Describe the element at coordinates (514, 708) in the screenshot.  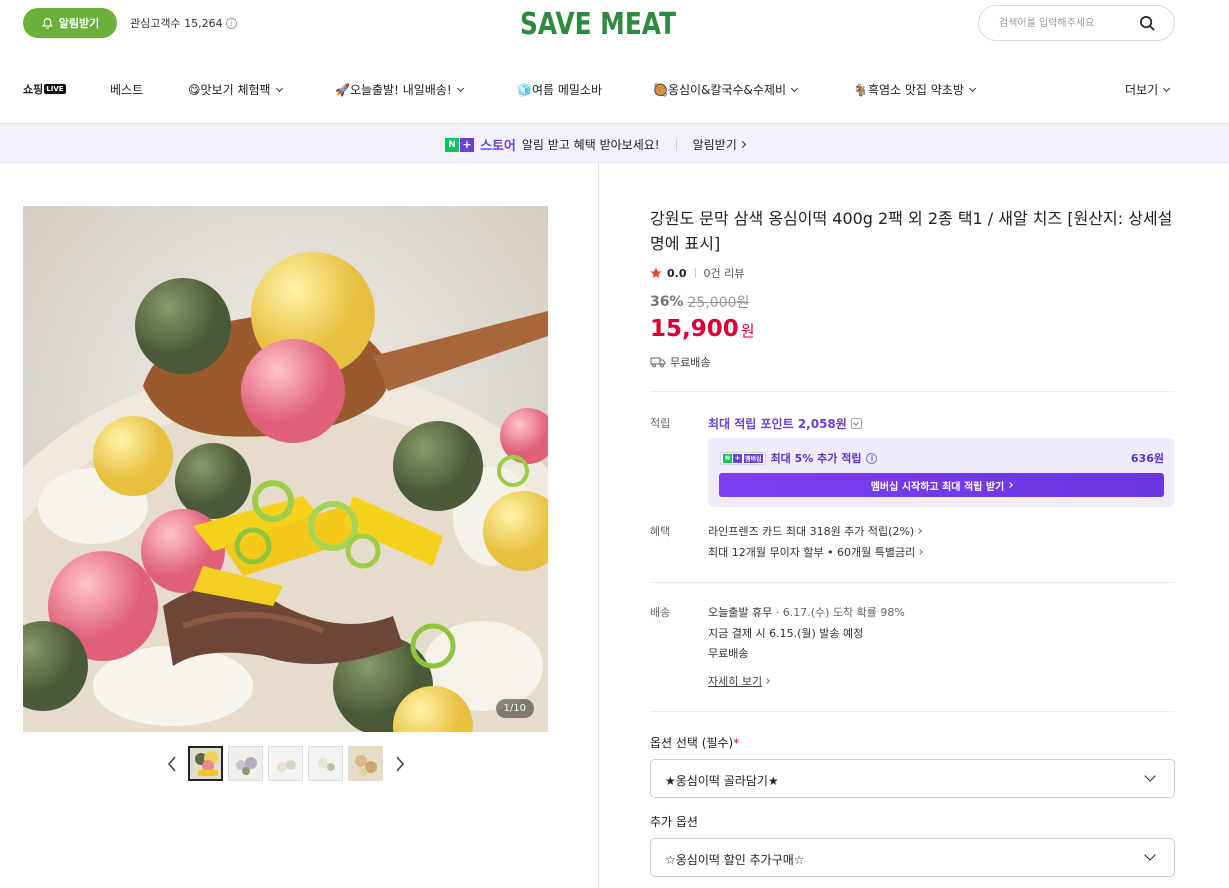
I see `image-counter: 1/10` at that location.